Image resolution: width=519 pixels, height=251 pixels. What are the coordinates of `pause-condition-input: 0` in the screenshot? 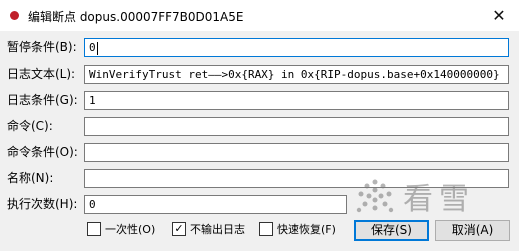 It's located at (296, 47).